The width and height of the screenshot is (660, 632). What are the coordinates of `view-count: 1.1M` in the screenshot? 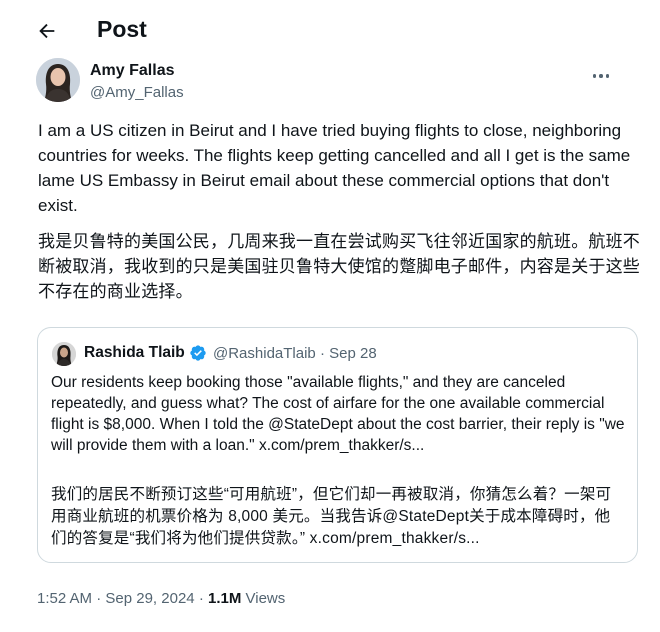 It's located at (224, 598).